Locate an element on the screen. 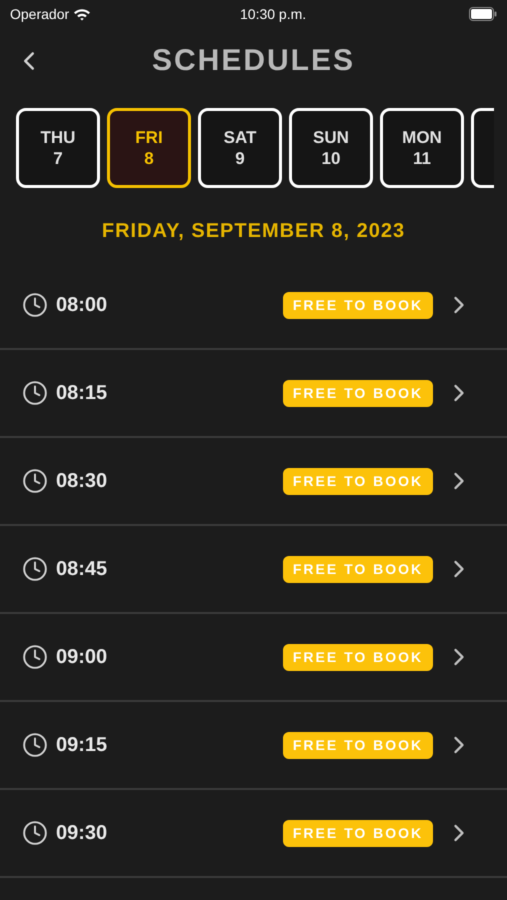 The height and width of the screenshot is (900, 507). time-slot-row: 08:00 FREE TO BOOK is located at coordinates (253, 306).